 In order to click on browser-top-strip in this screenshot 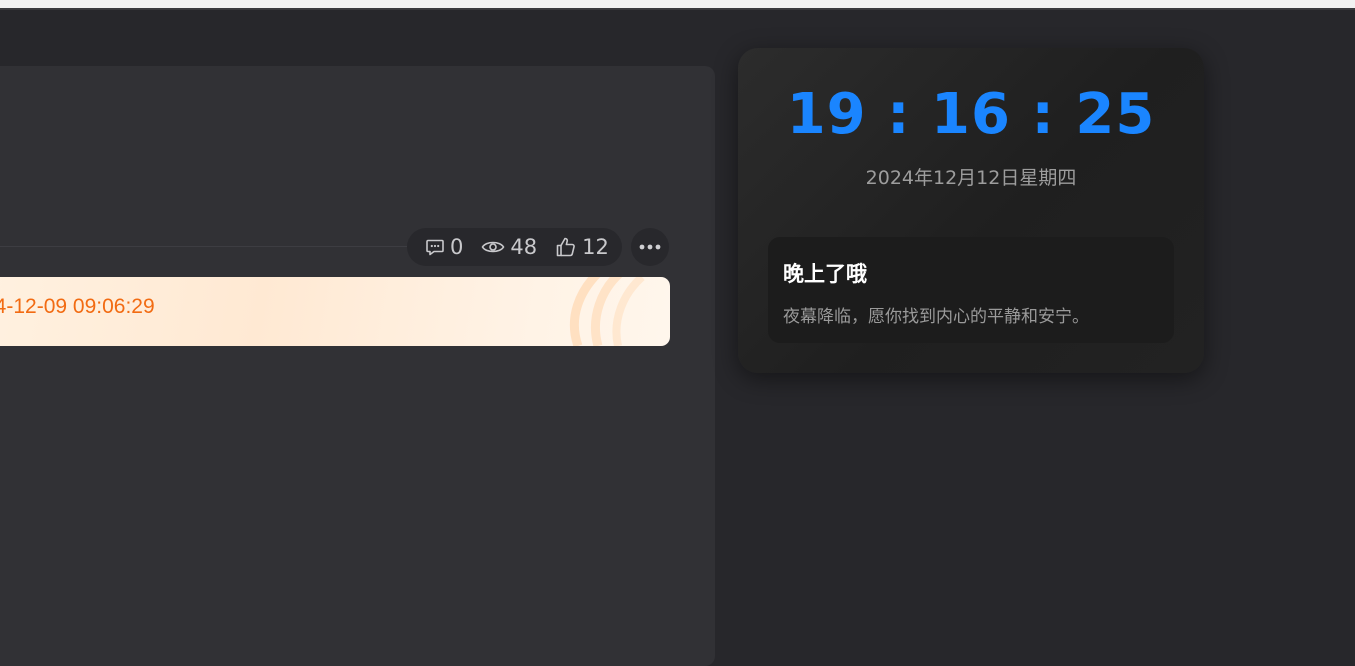, I will do `click(677, 4)`.